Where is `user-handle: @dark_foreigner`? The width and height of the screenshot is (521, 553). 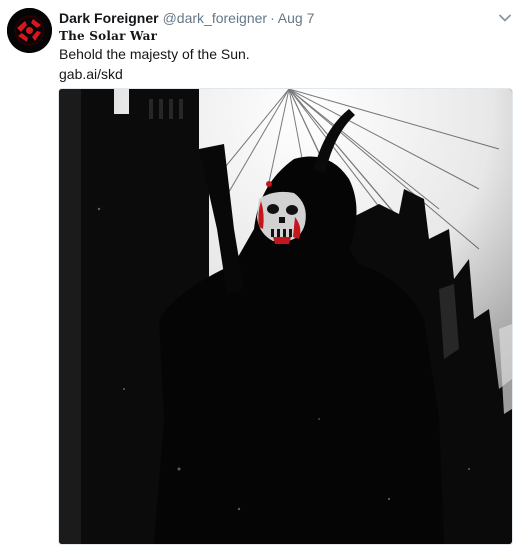 user-handle: @dark_foreigner is located at coordinates (215, 18).